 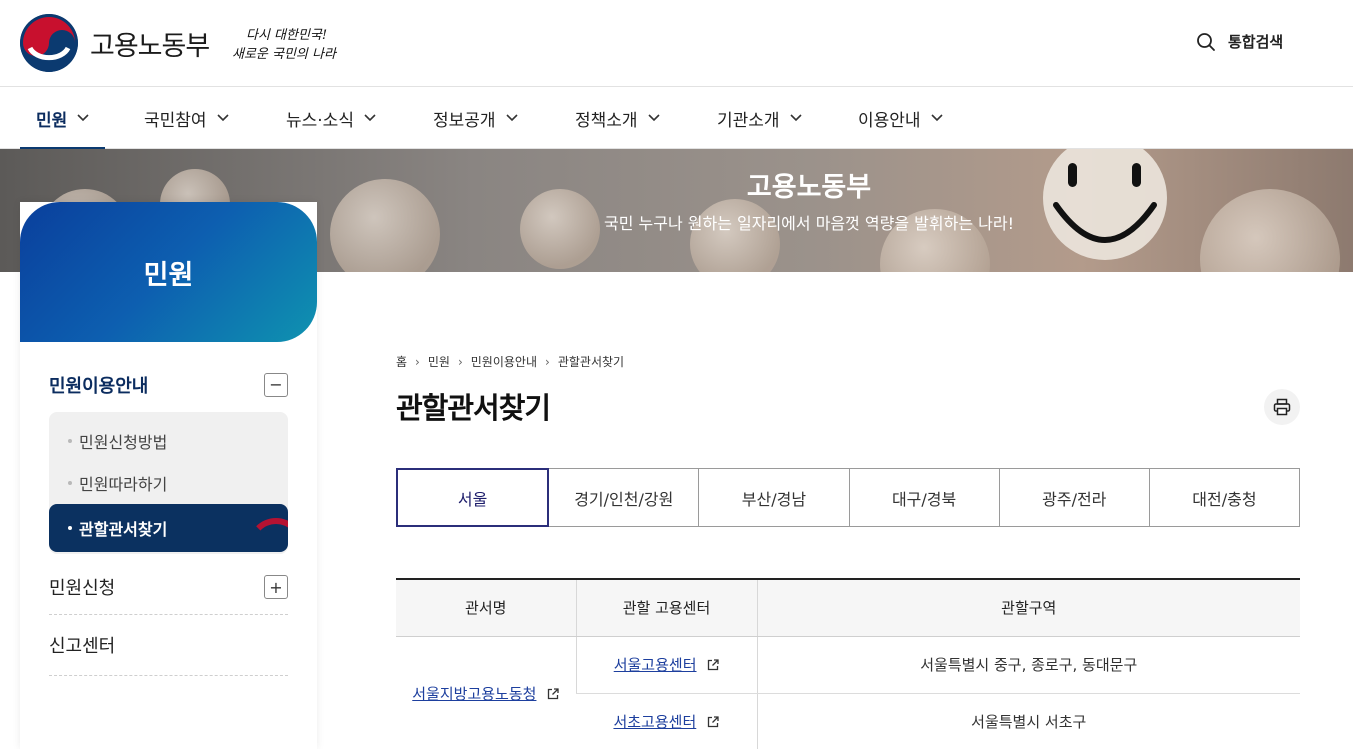 I want to click on svg-text: 새로운 국민의 나라, so click(x=285, y=54).